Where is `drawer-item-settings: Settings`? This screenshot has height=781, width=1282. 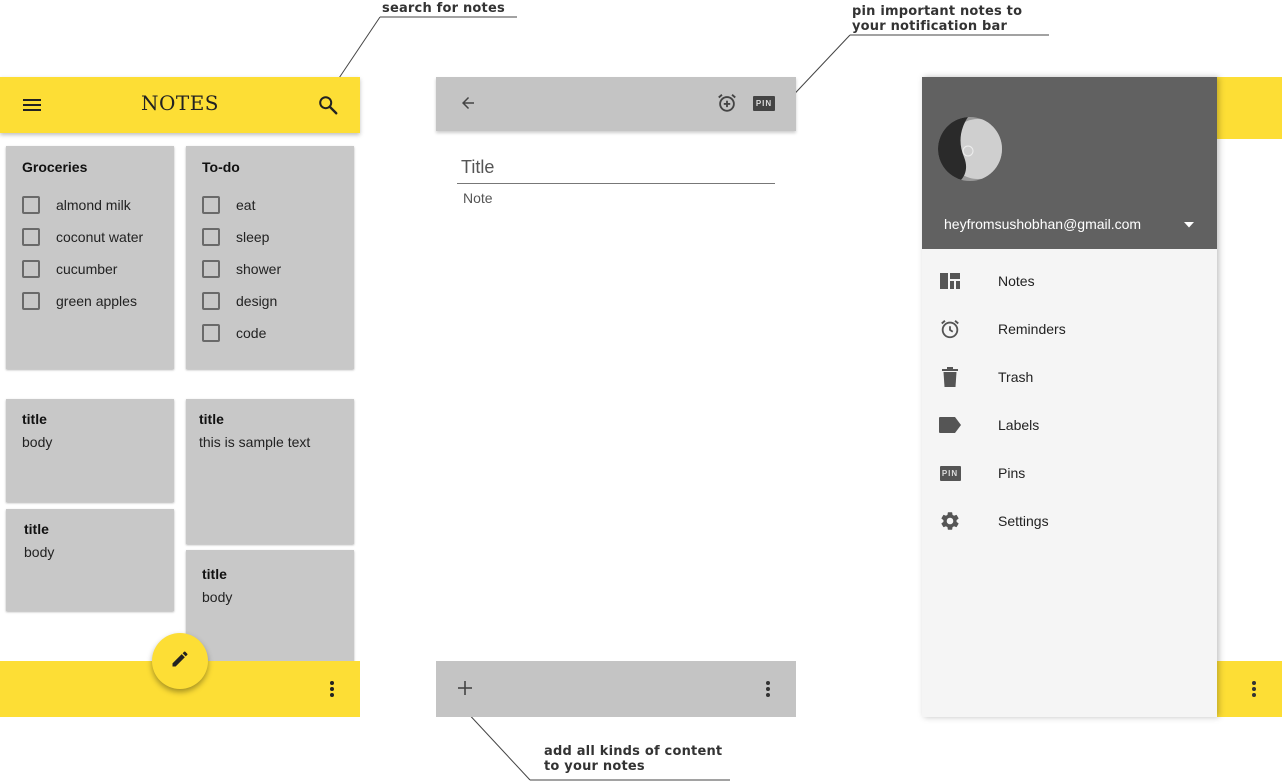
drawer-item-settings: Settings is located at coordinates (1069, 521).